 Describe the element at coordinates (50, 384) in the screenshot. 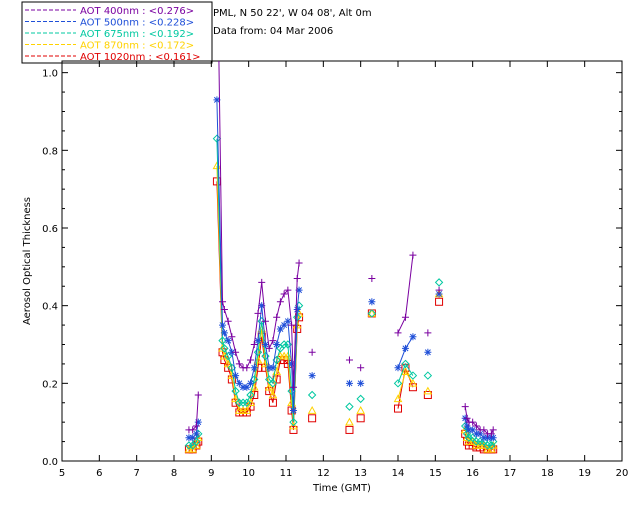

I see `y-tick-label: 0.2` at that location.